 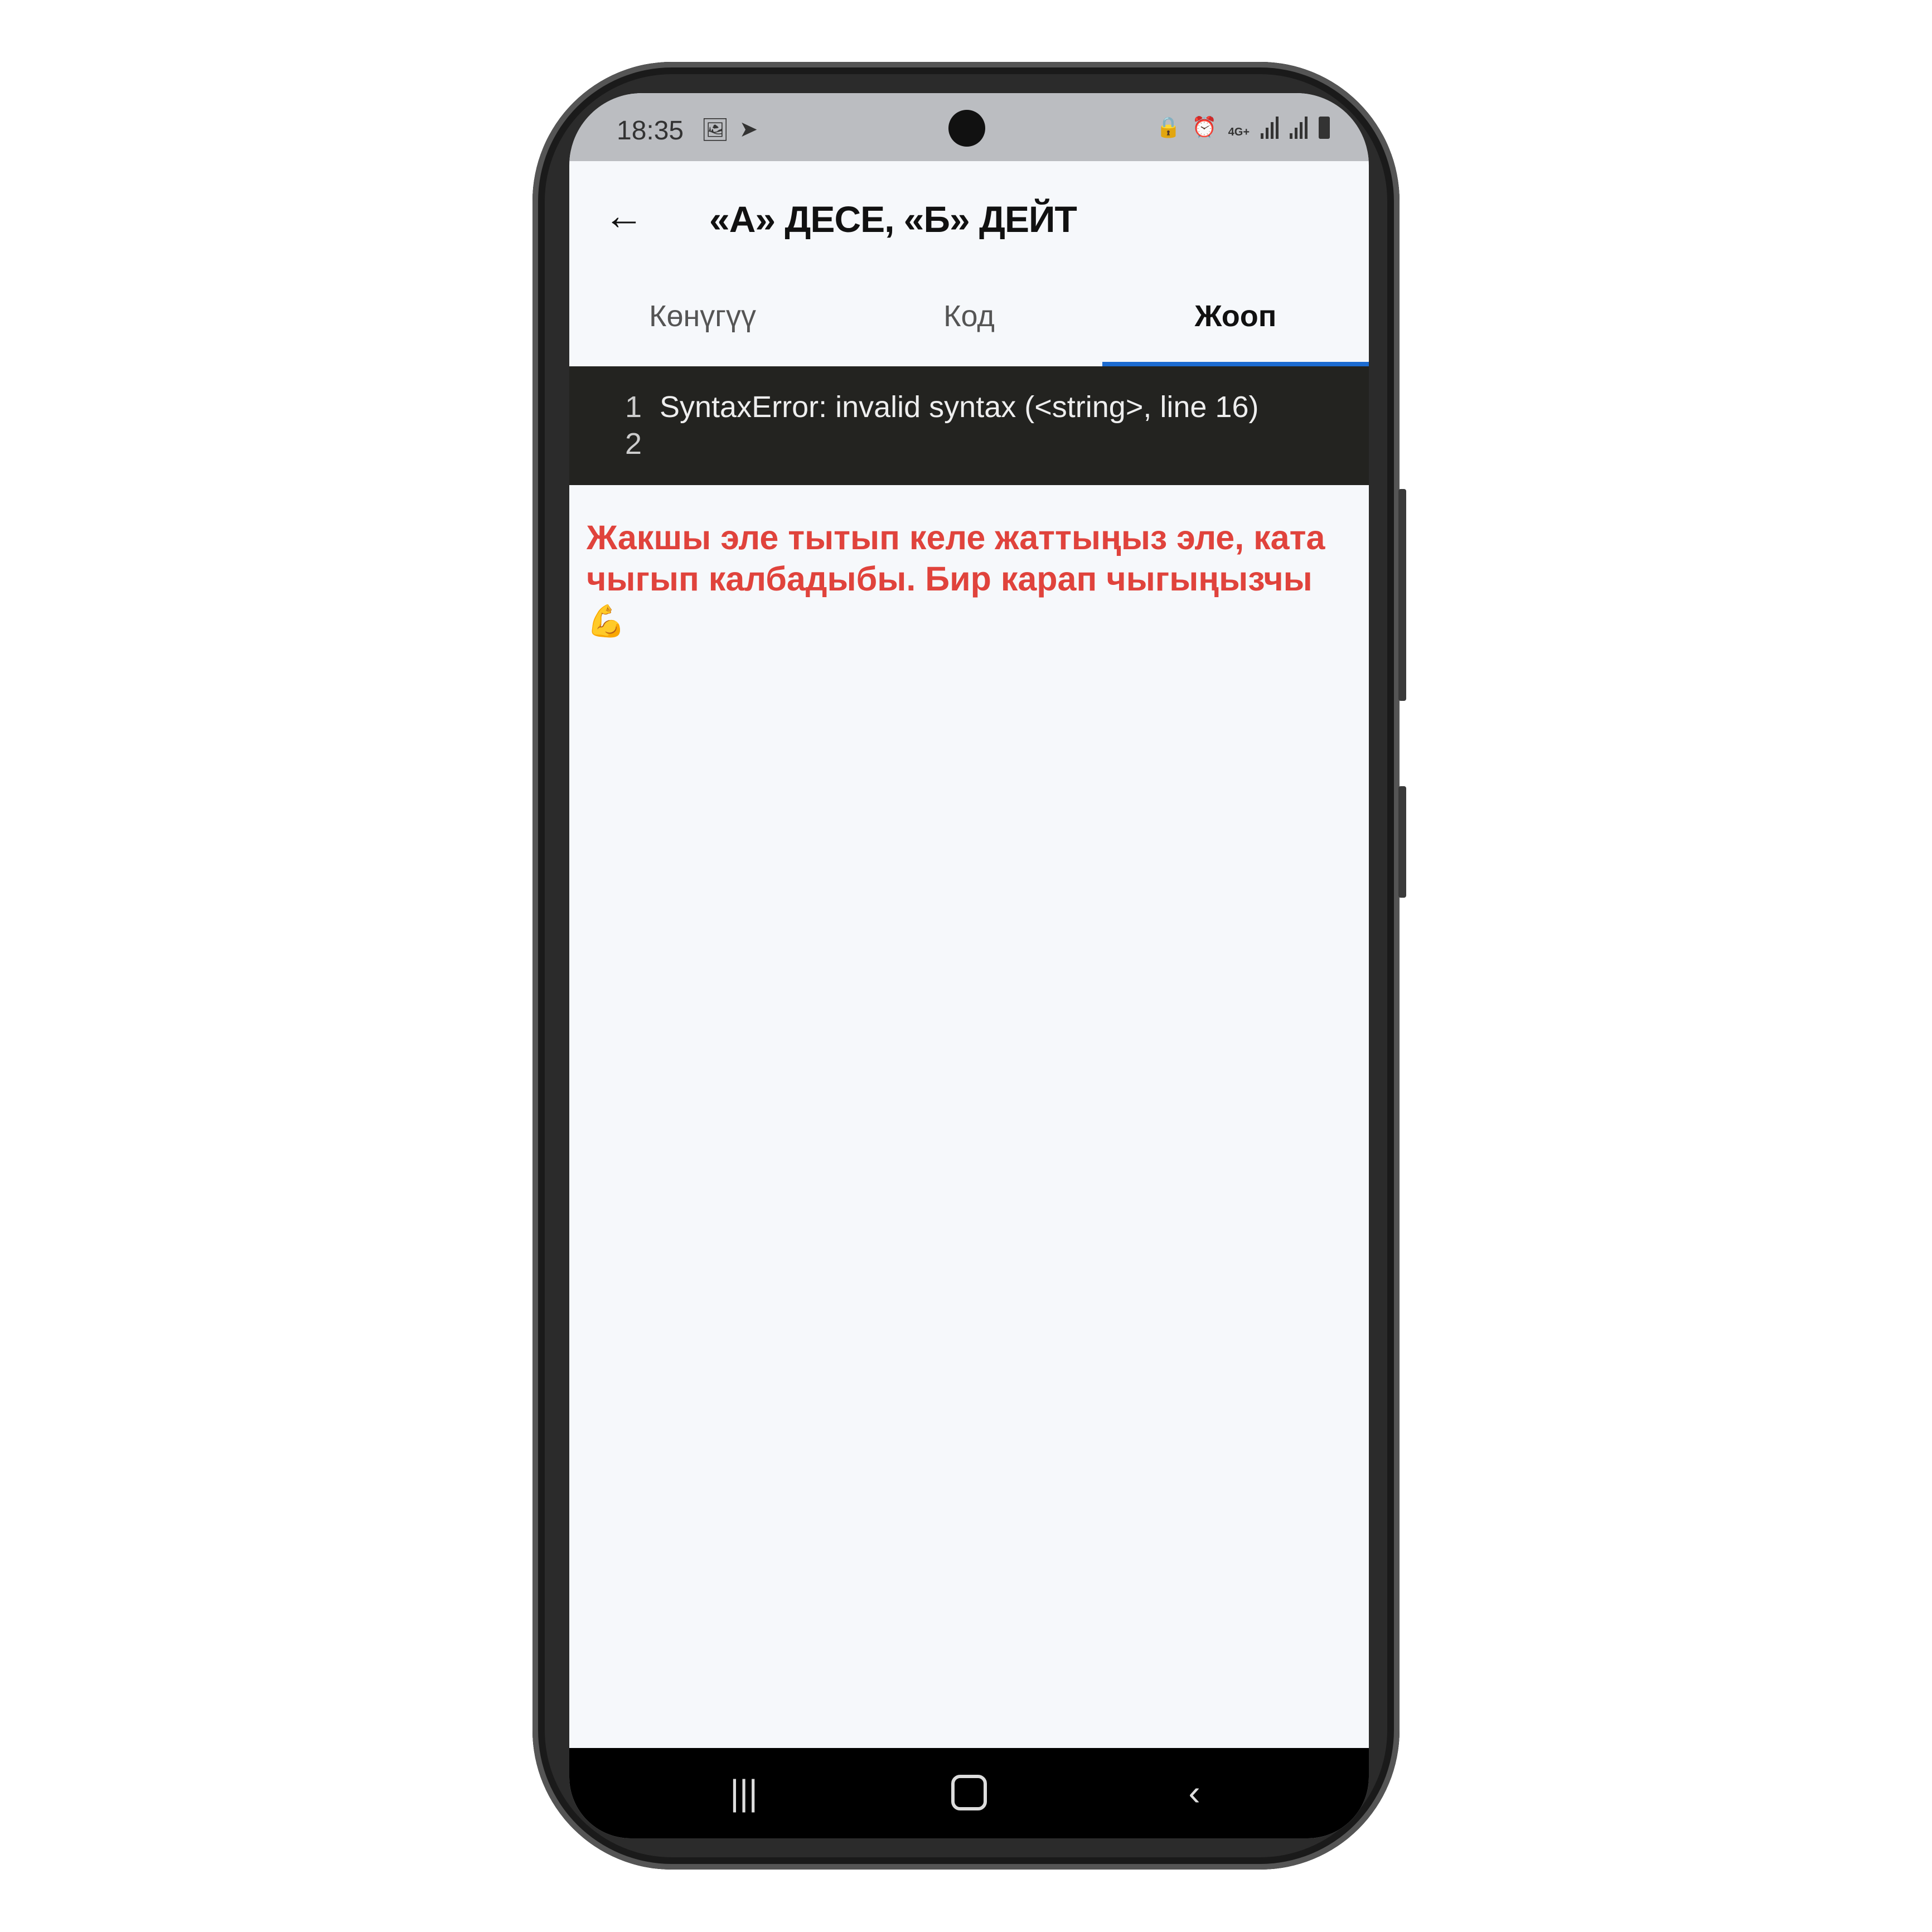 I want to click on telegram-icon: ➤, so click(x=748, y=129).